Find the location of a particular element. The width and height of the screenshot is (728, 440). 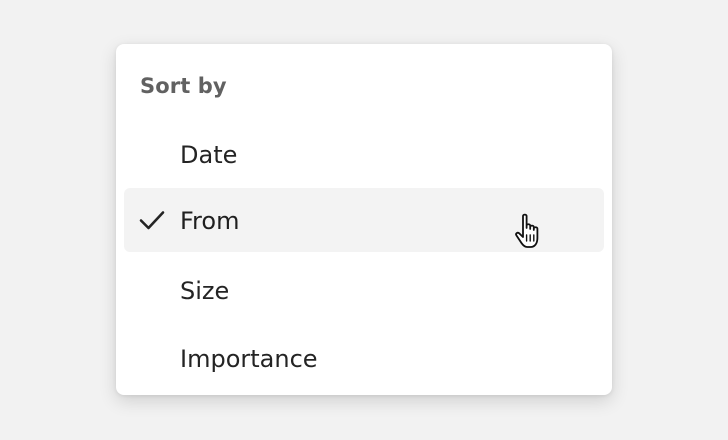

menu-item-from: From is located at coordinates (364, 220).